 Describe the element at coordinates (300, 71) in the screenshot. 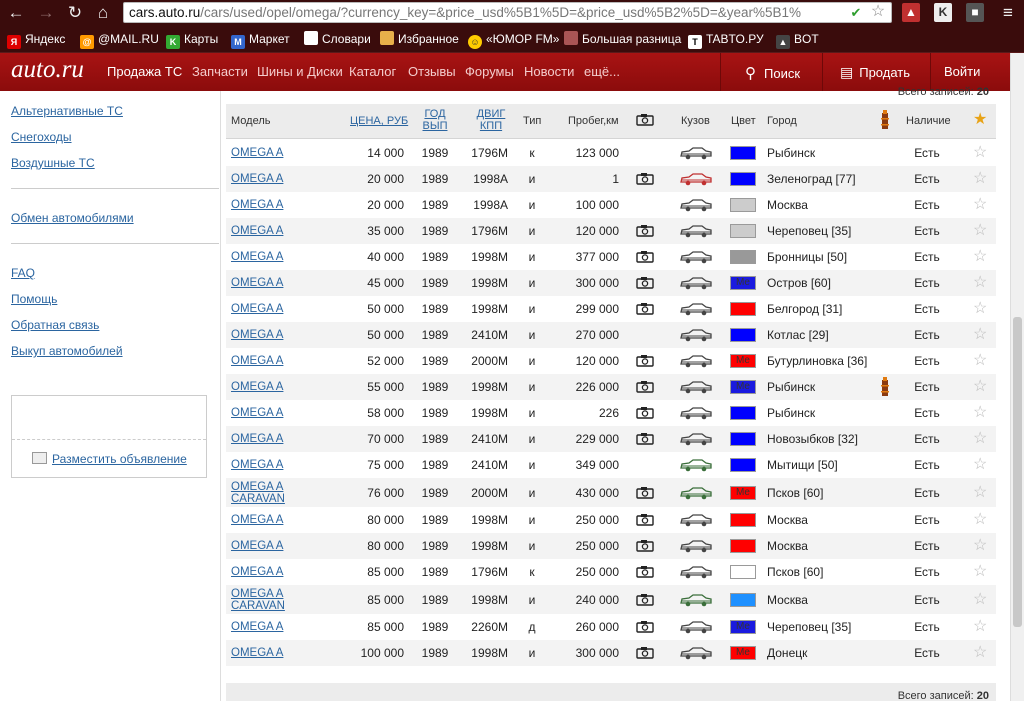

I see `nav-tires: Шины и Диски` at that location.